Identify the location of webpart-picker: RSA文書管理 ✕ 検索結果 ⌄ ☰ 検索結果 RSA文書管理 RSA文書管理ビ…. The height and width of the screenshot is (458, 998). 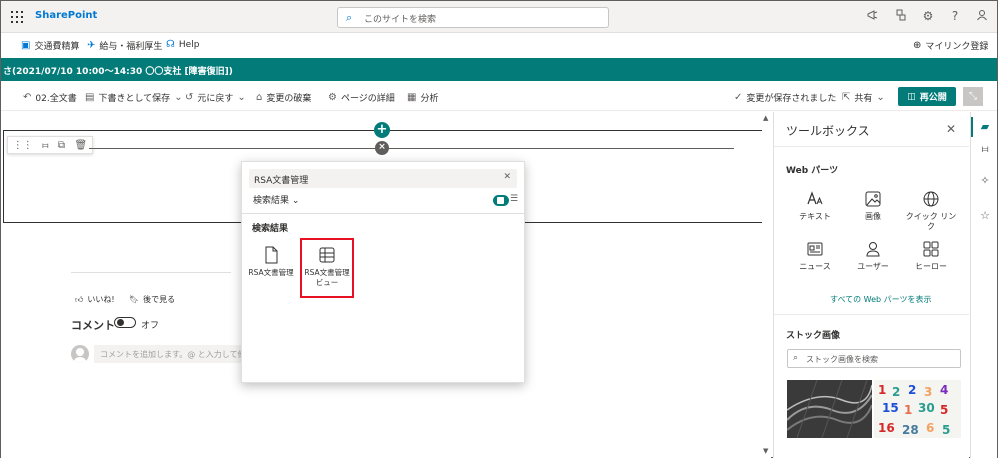
(383, 272).